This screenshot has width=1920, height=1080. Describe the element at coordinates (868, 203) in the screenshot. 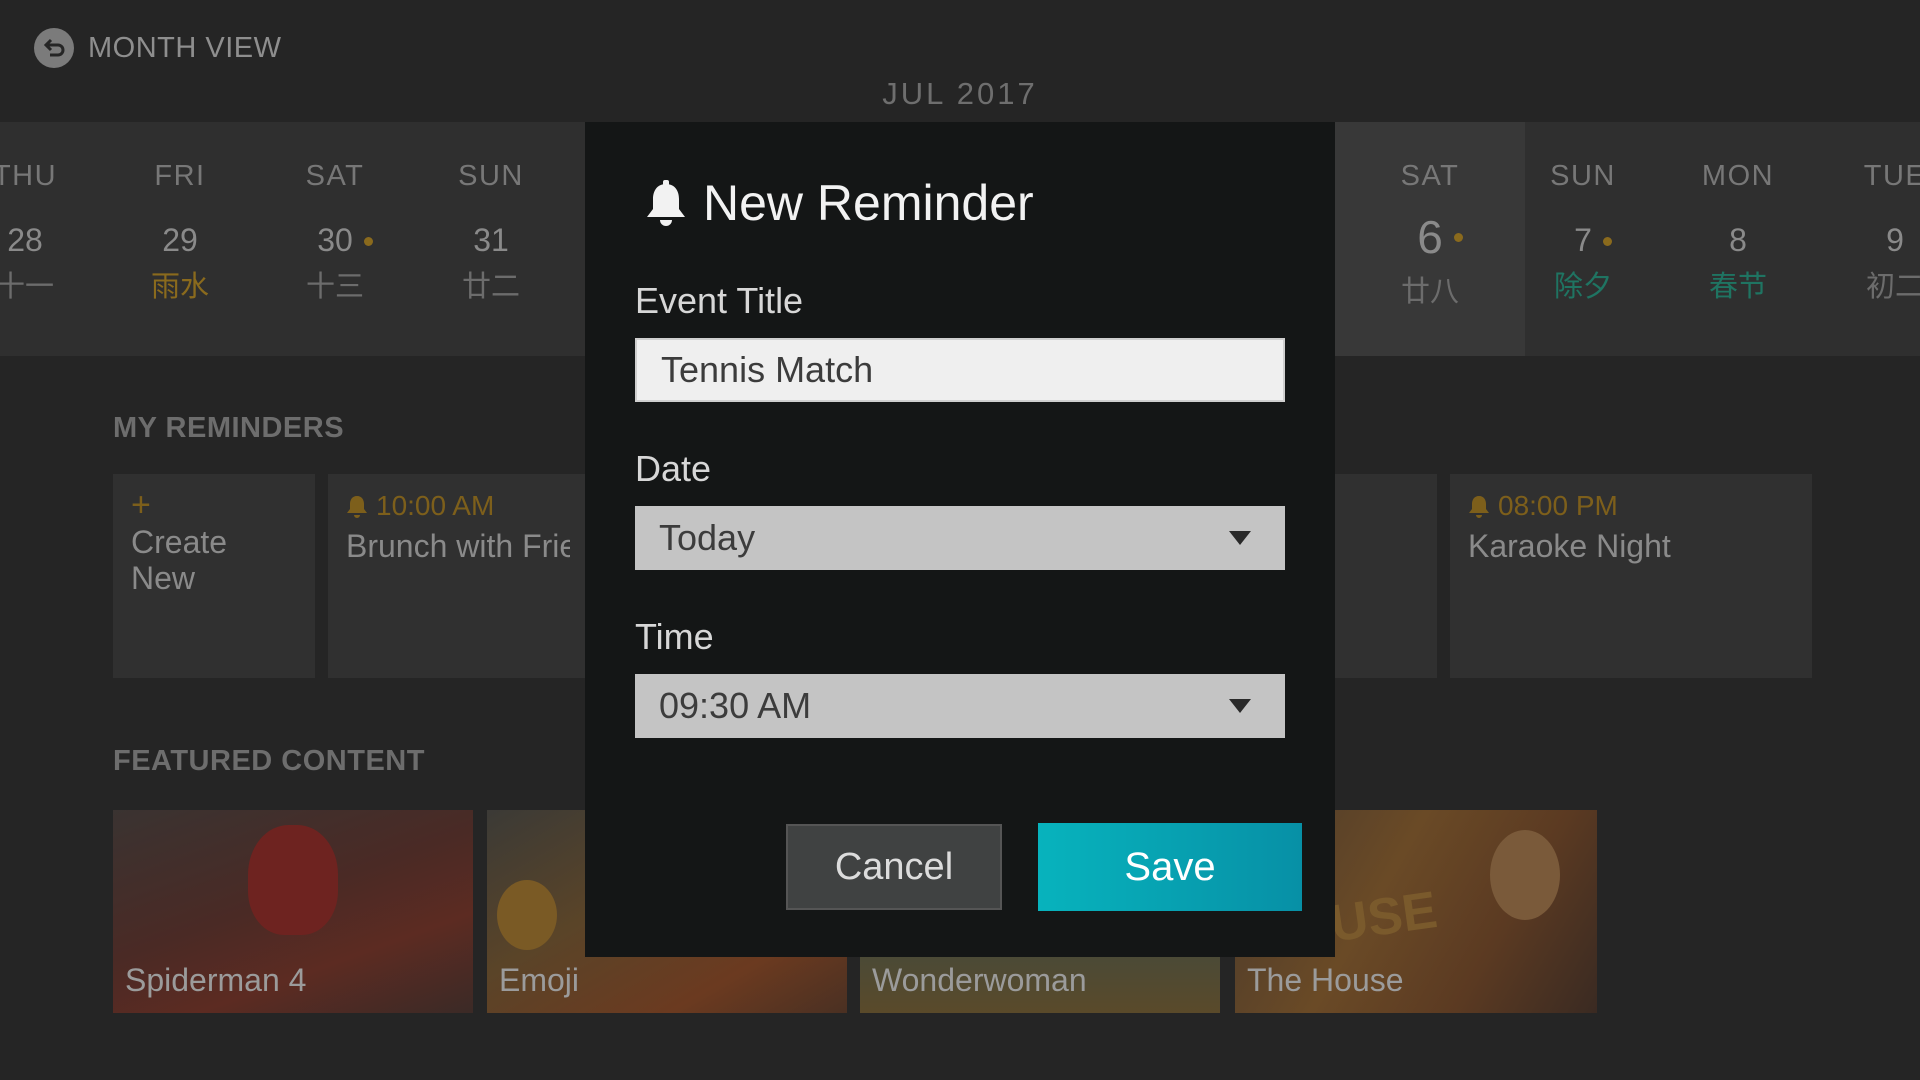

I see `dialog-title: New Reminder` at that location.